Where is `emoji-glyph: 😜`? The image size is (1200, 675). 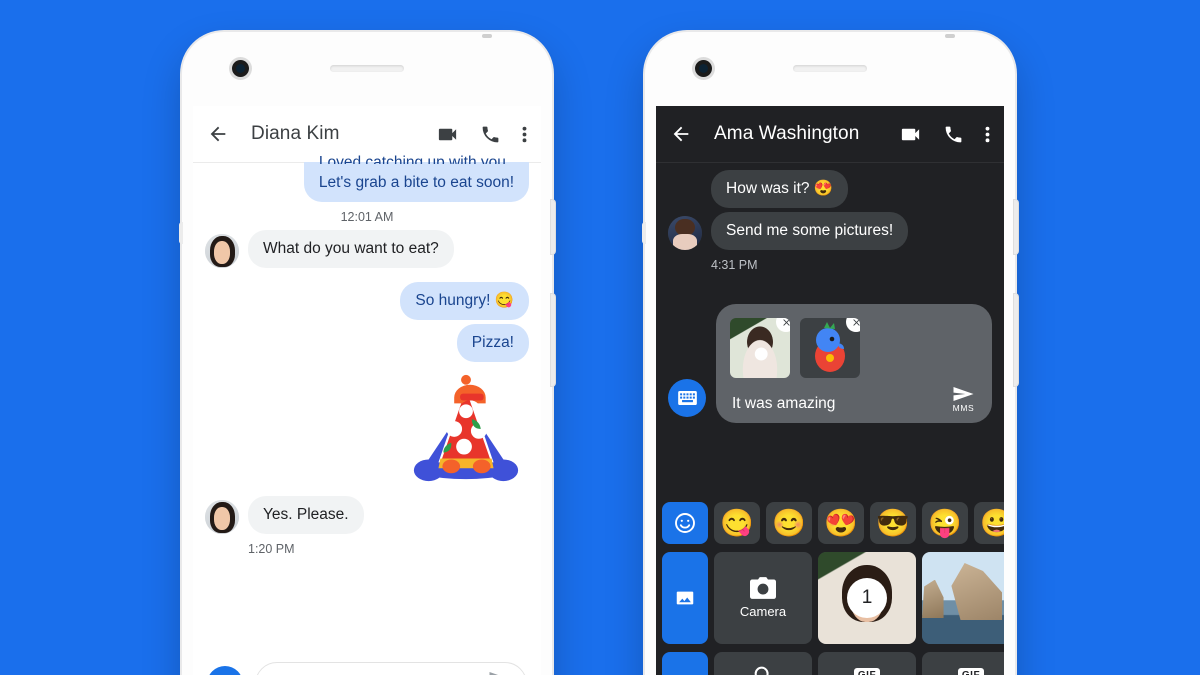
emoji-glyph: 😜 is located at coordinates (945, 522).